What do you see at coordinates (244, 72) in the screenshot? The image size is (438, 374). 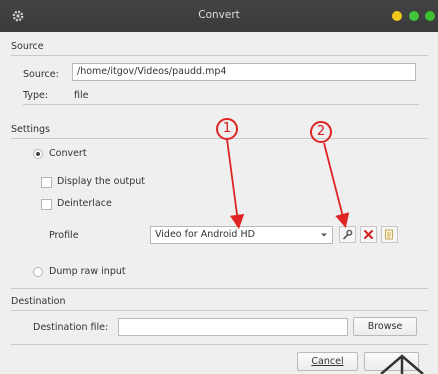 I see `source-path-input: /home/itgov/Videos/paudd.mp4` at bounding box center [244, 72].